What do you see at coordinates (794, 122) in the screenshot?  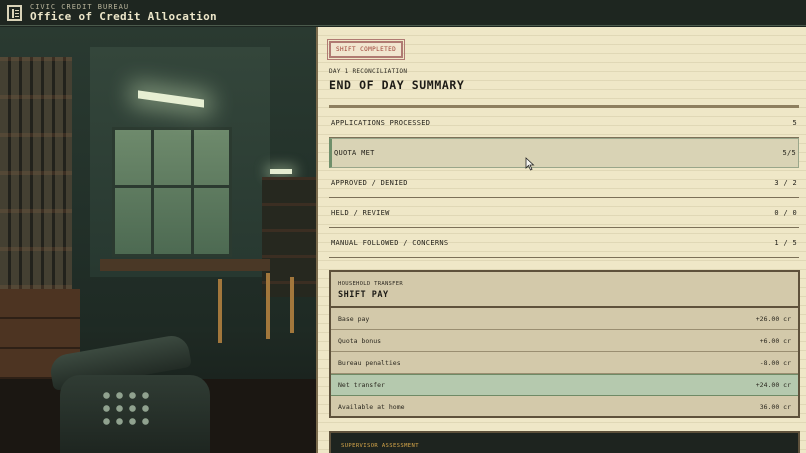 I see `stat-value: 5` at bounding box center [794, 122].